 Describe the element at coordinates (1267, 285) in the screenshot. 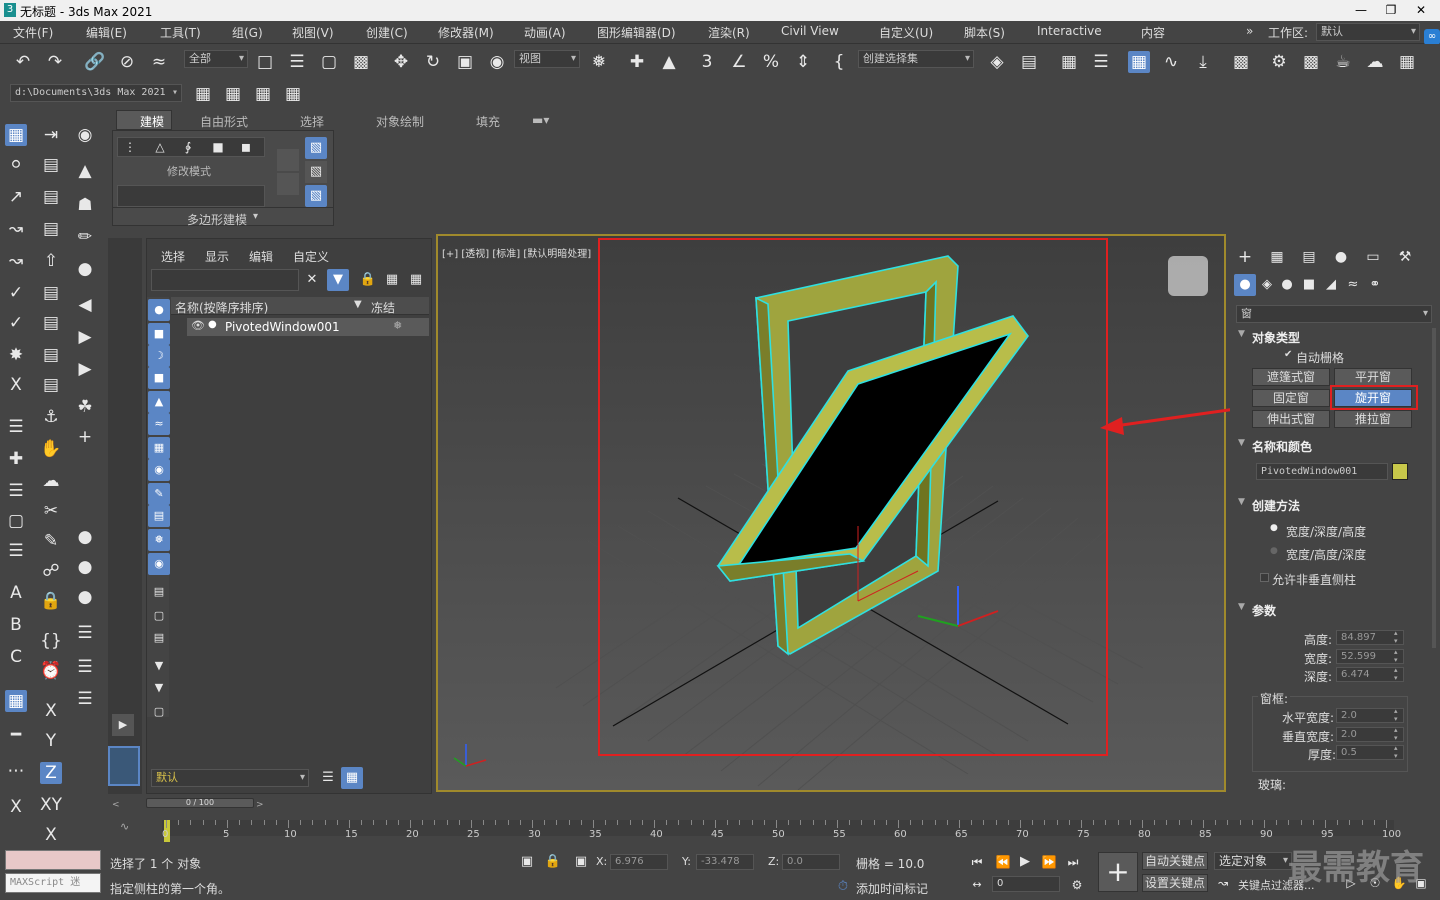

I see `shapes-category-icon: ◈` at that location.